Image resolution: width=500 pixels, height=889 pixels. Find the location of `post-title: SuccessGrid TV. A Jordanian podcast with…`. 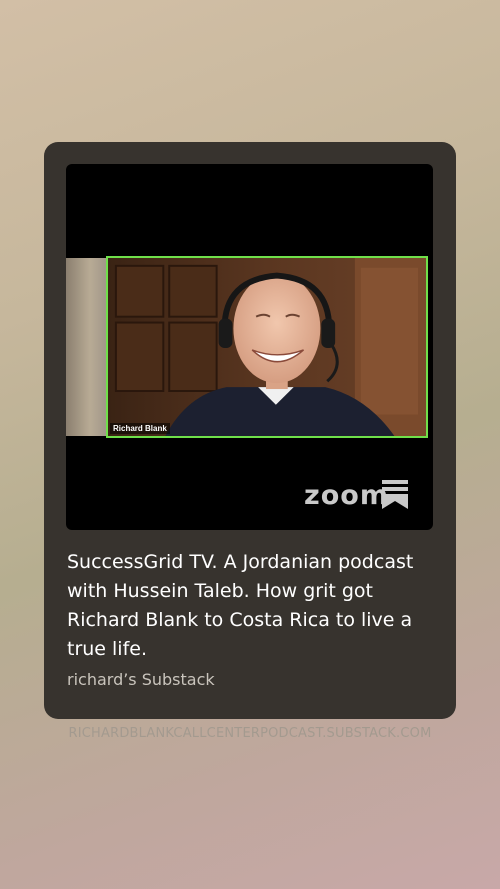

post-title: SuccessGrid TV. A Jordanian podcast with… is located at coordinates (252, 606).